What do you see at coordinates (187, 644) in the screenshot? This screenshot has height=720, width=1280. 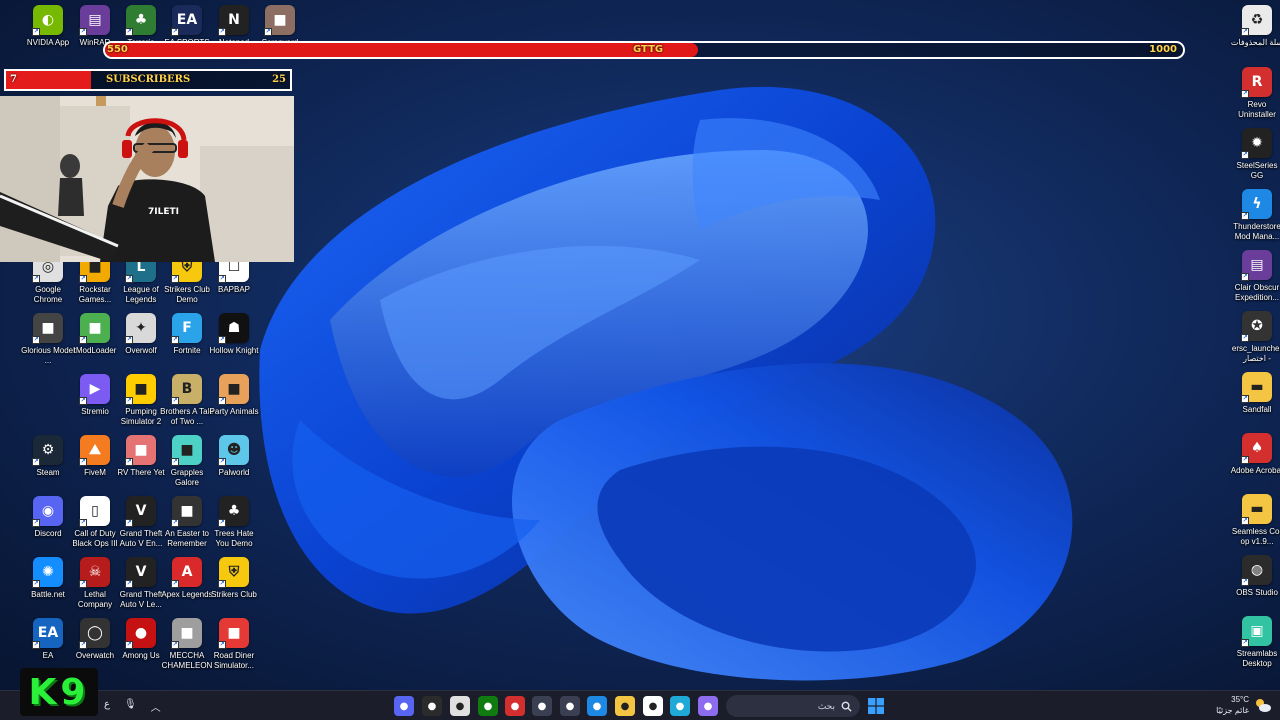 I see `desktop-icon: ■ ↗ MECCHA CHAMELEON` at bounding box center [187, 644].